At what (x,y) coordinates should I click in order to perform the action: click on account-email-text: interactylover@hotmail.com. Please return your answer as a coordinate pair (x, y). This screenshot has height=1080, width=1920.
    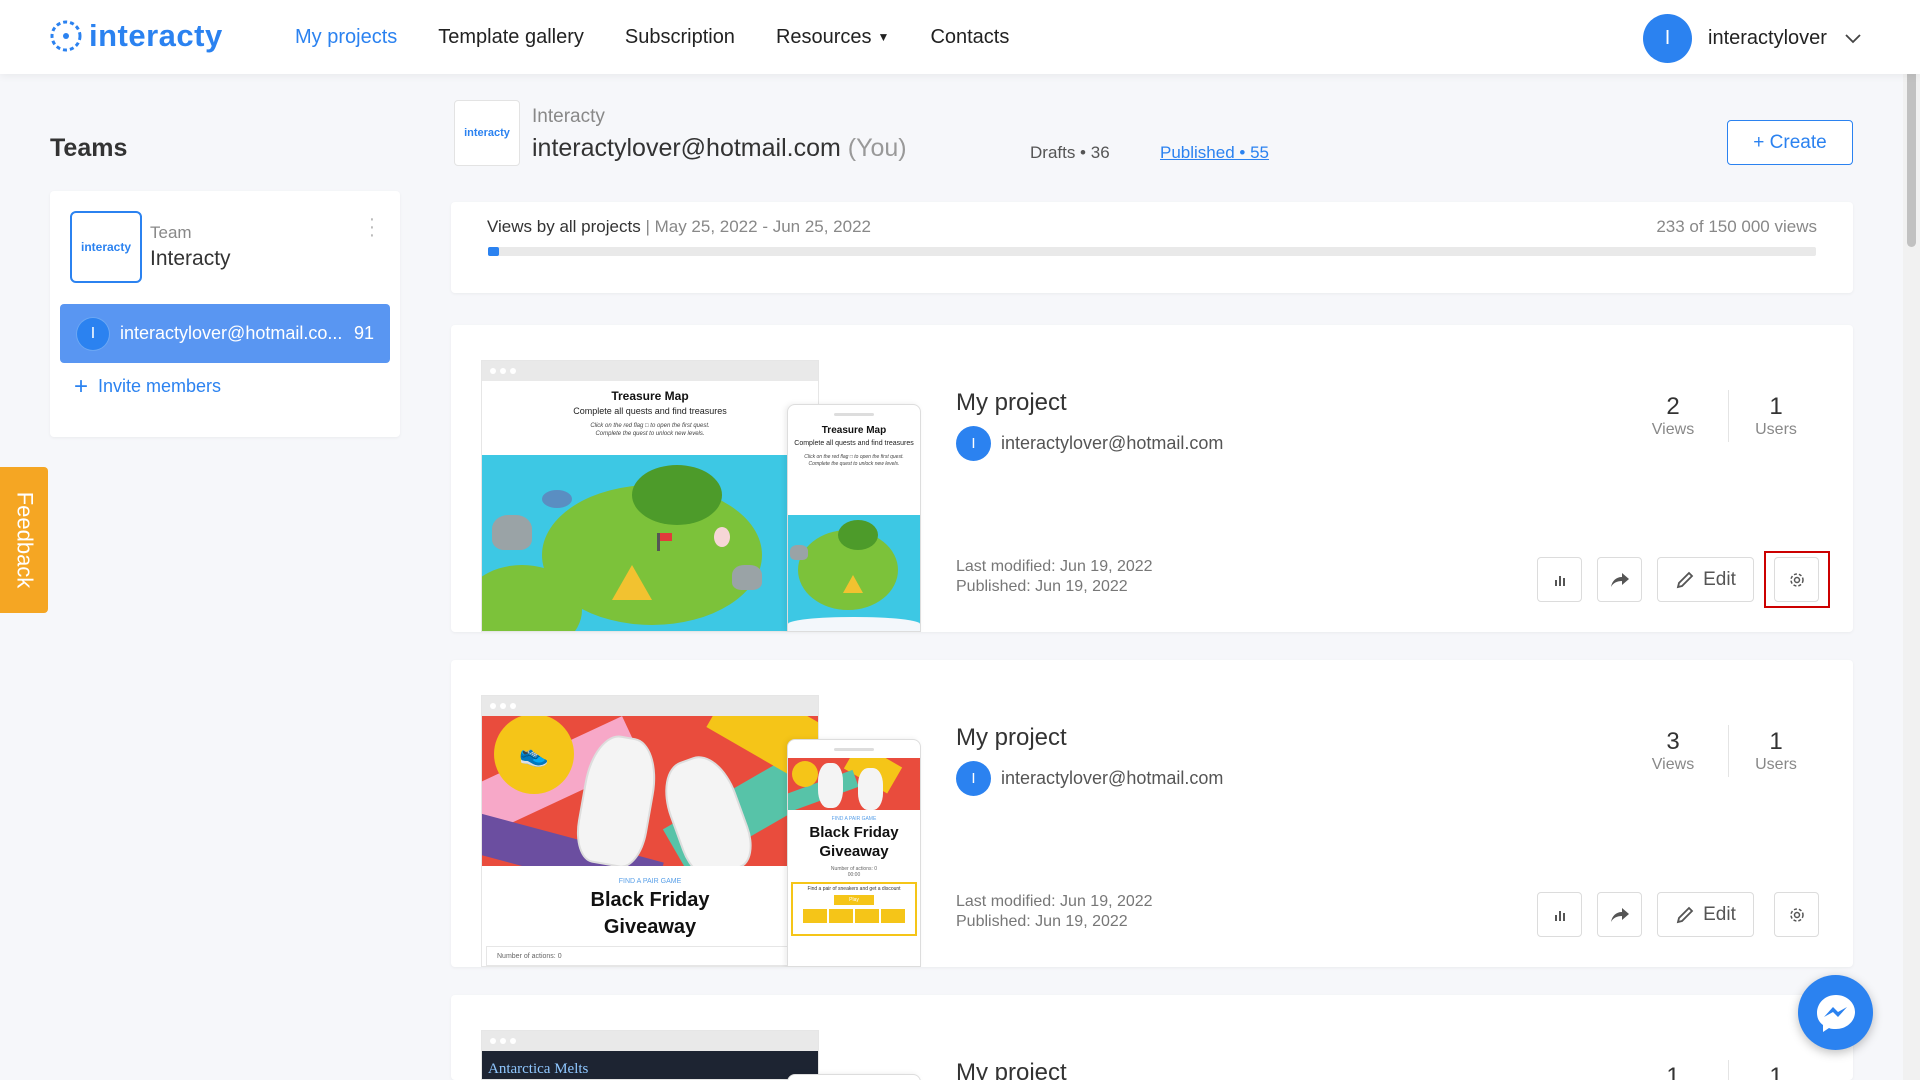
    Looking at the image, I should click on (686, 148).